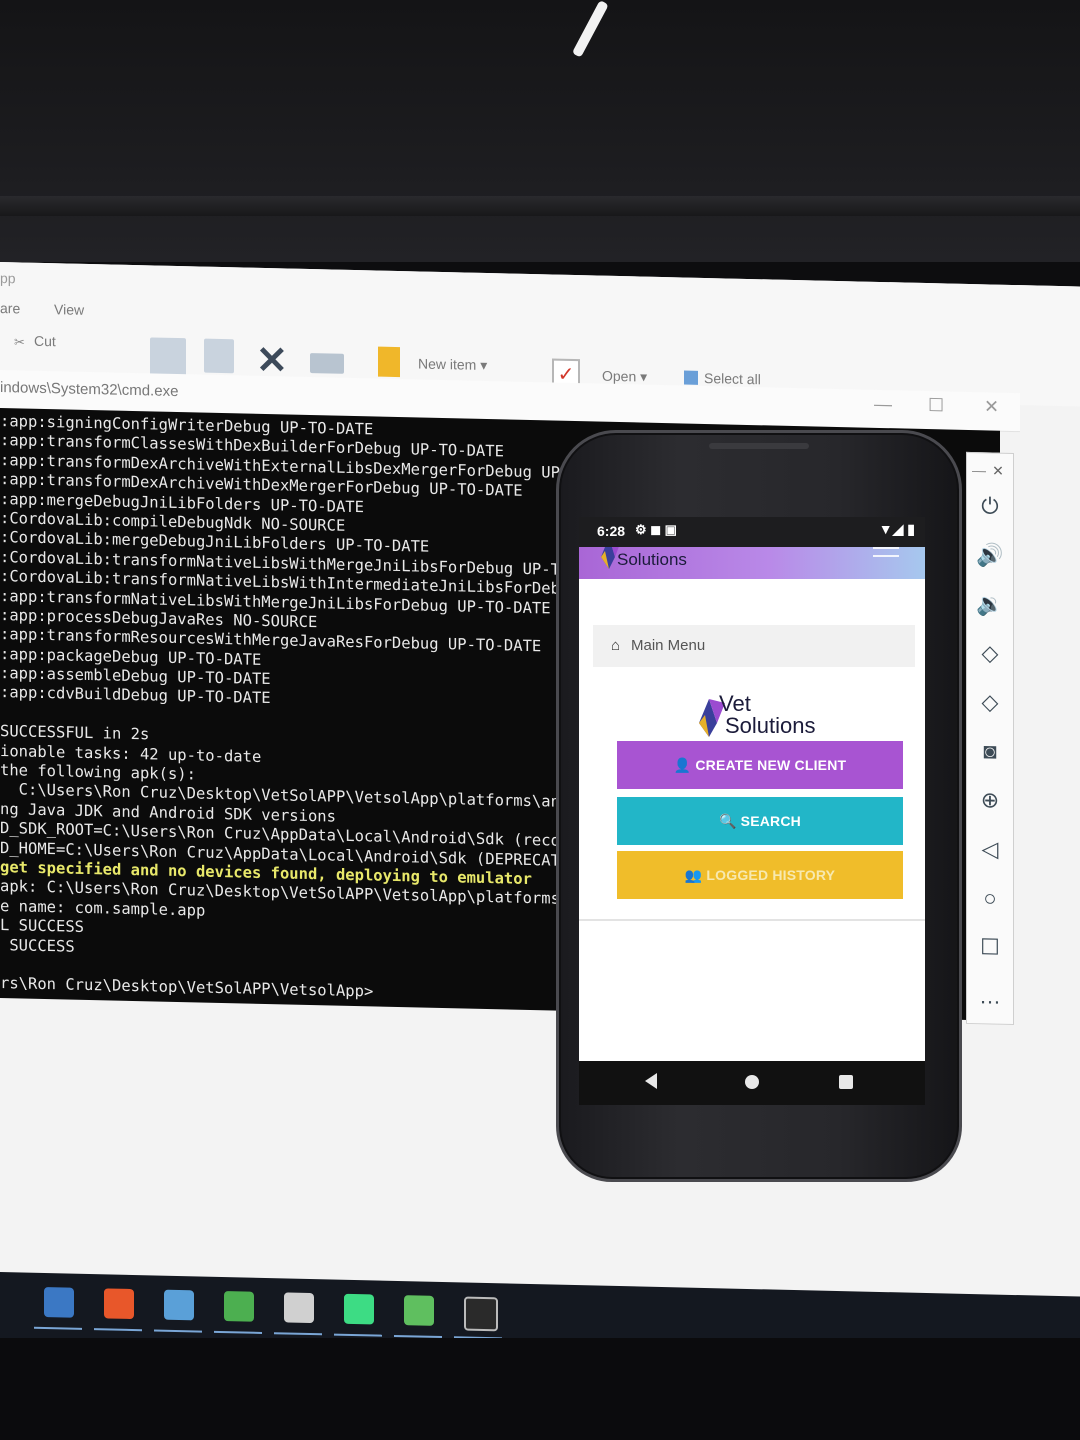 The width and height of the screenshot is (1080, 1440). Describe the element at coordinates (219, 356) in the screenshot. I see `copy-to-icon` at that location.